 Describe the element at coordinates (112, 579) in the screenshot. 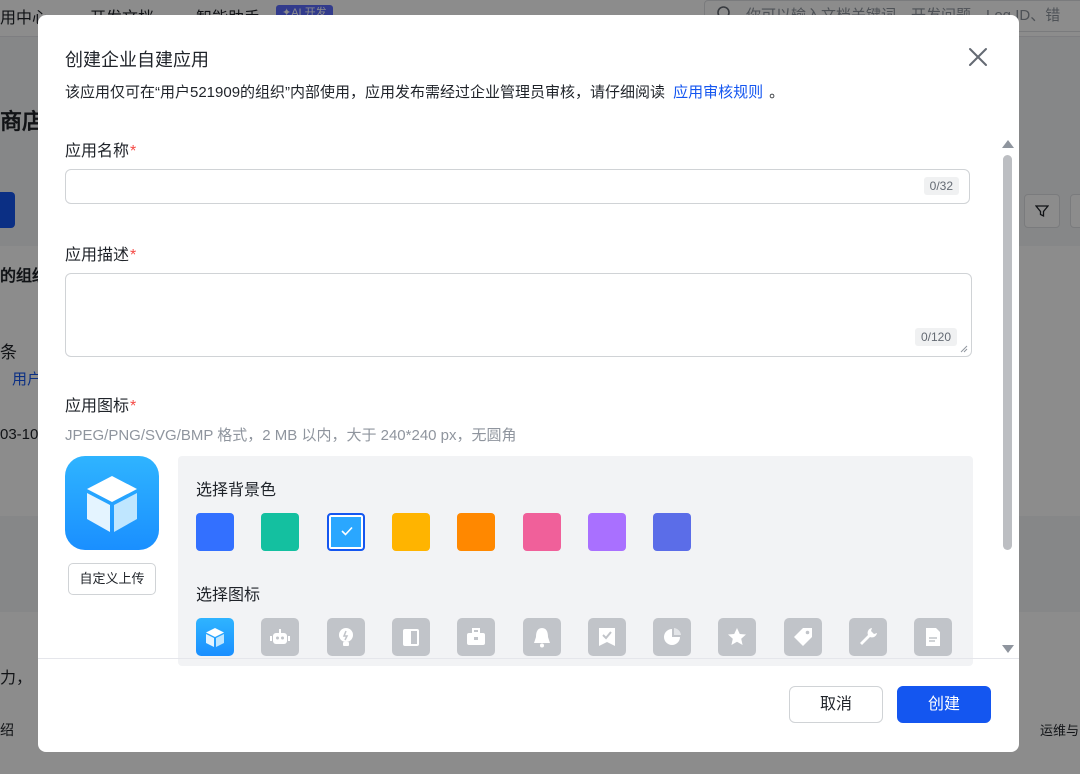

I see `custom-upload-button: 自定义上传` at that location.